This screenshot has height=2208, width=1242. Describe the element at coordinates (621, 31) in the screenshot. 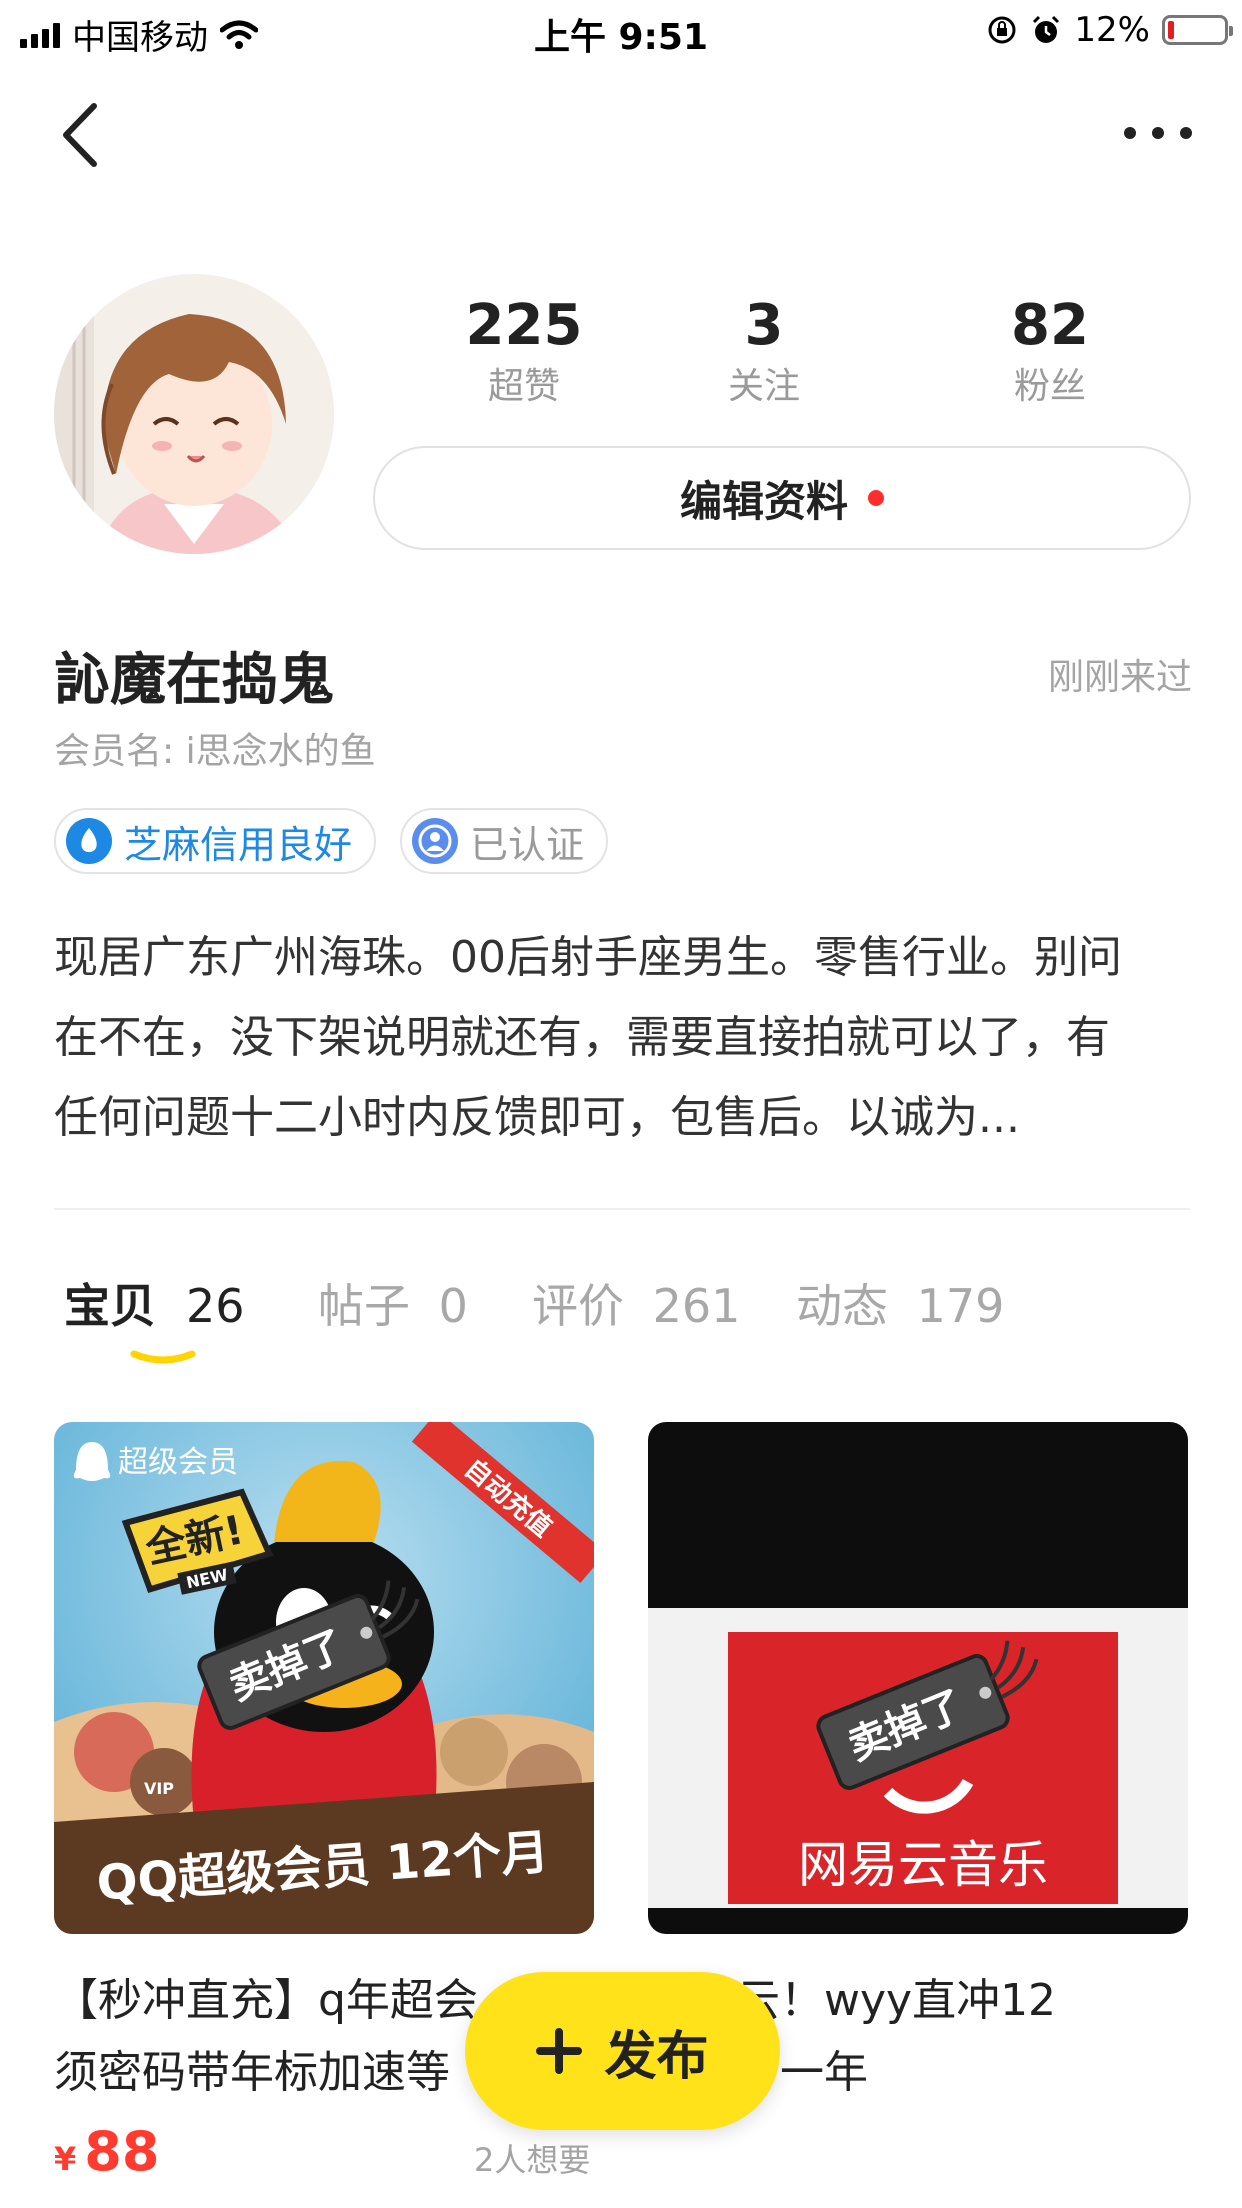

I see `status-bar: 中国移动 上午 9:51 12%` at that location.